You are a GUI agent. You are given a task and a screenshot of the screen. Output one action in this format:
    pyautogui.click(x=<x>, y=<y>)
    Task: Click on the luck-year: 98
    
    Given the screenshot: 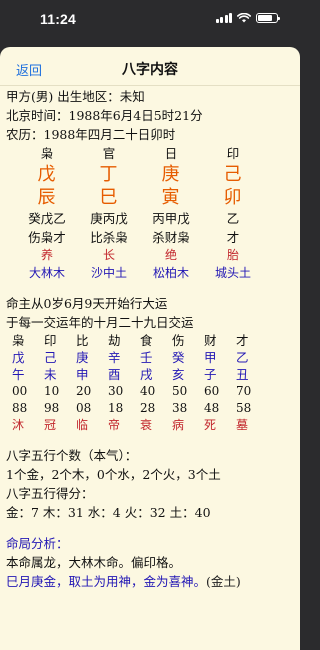 What is the action you would take?
    pyautogui.click(x=52, y=408)
    